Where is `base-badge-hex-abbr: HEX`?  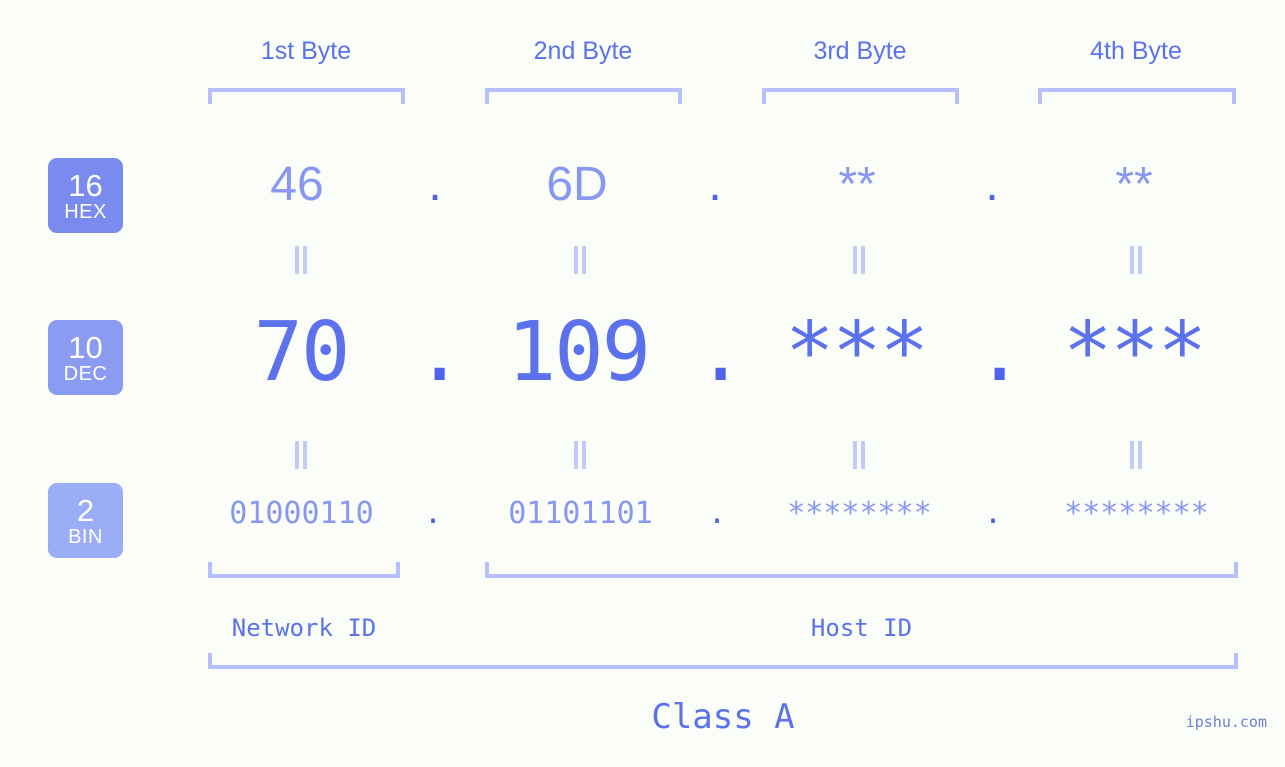 base-badge-hex-abbr: HEX is located at coordinates (85, 211).